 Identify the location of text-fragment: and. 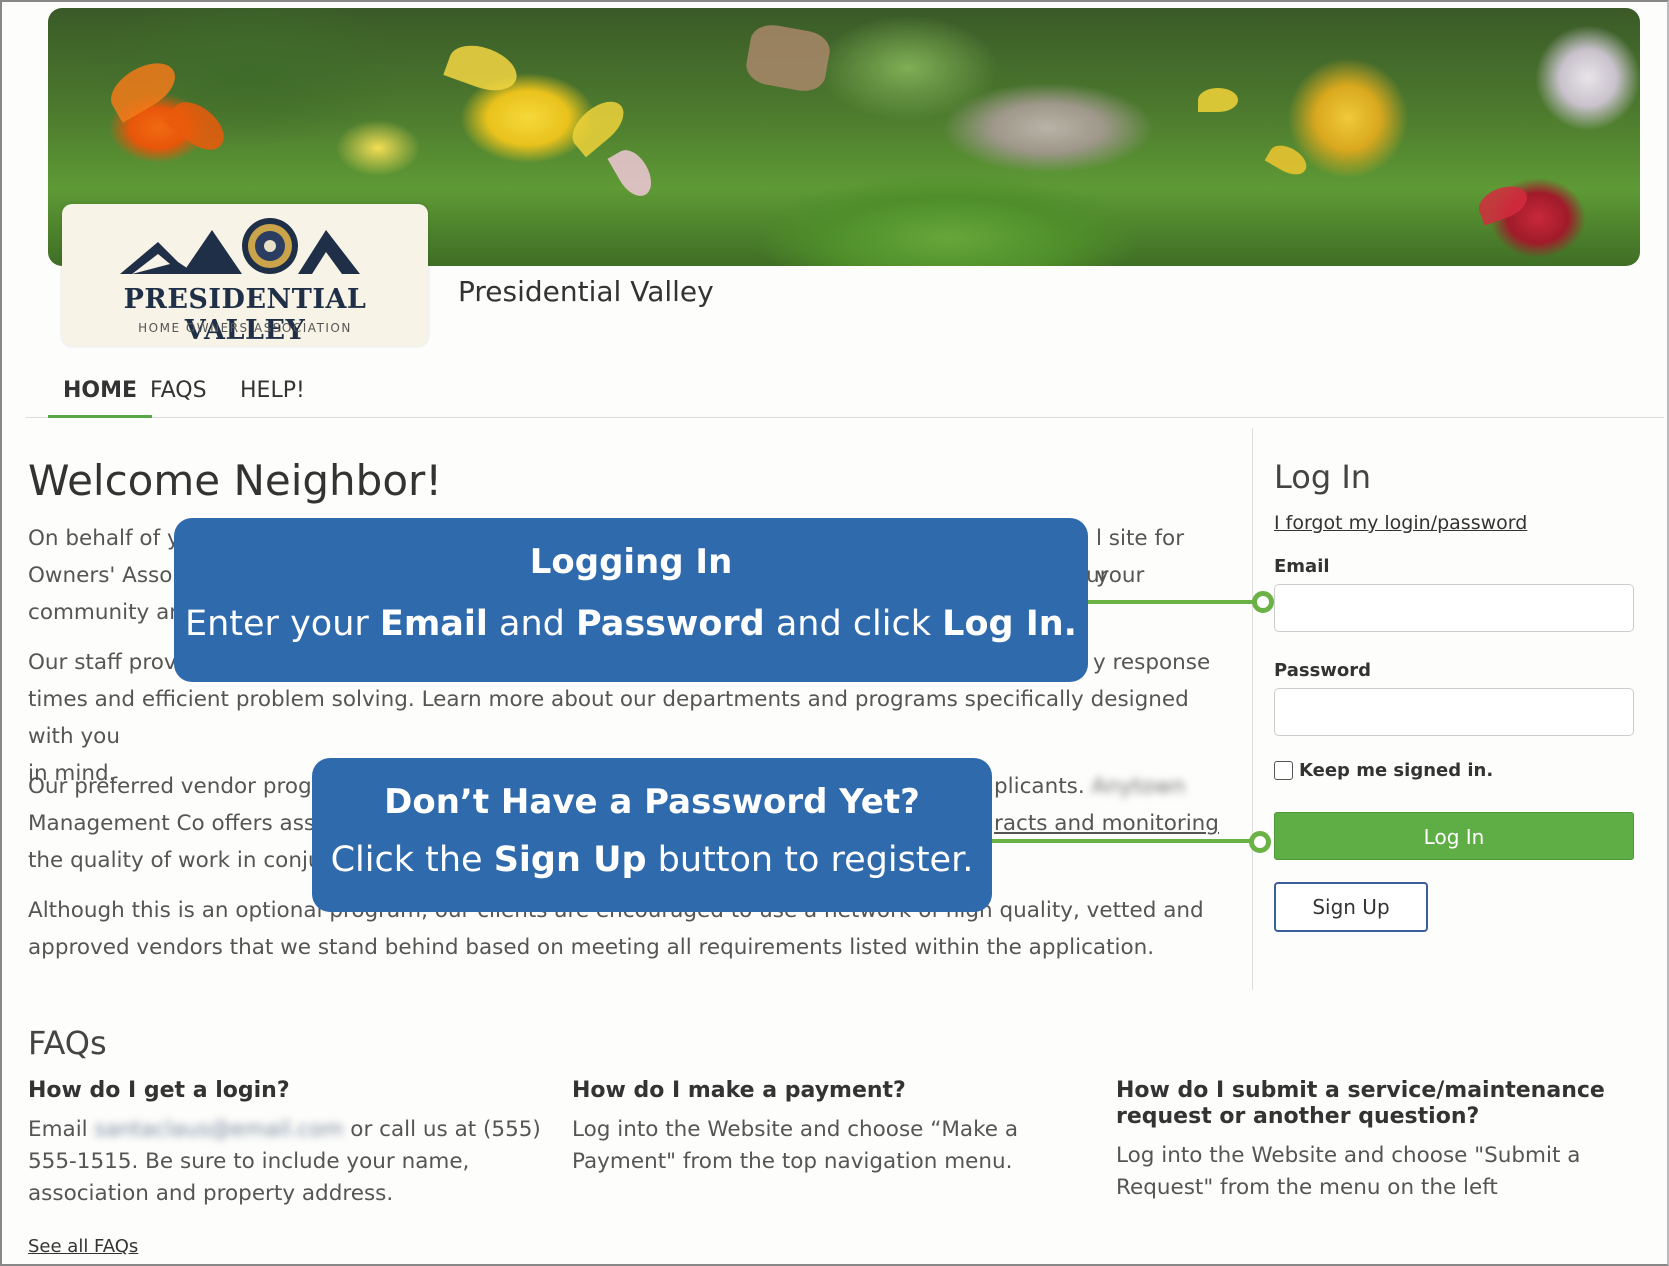
(532, 624).